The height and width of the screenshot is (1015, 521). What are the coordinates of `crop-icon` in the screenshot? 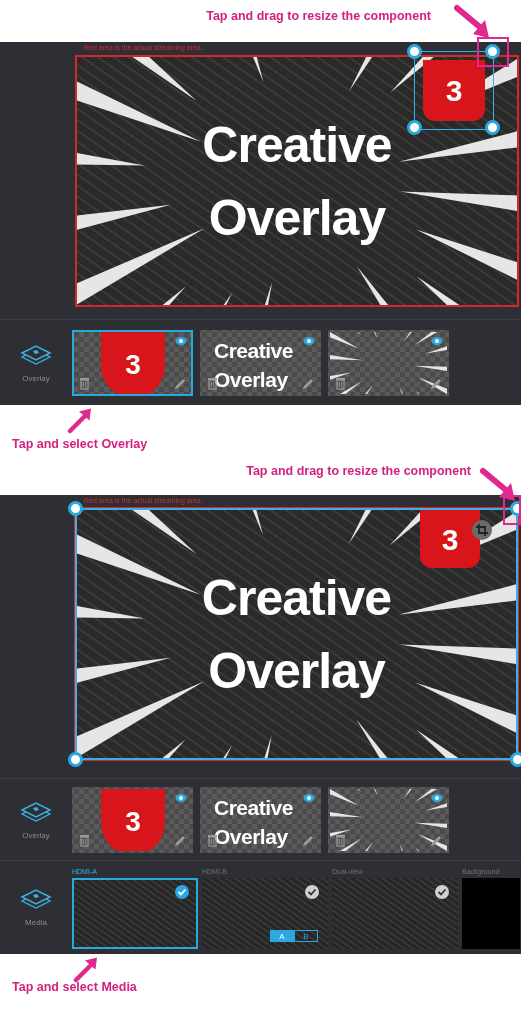 It's located at (482, 530).